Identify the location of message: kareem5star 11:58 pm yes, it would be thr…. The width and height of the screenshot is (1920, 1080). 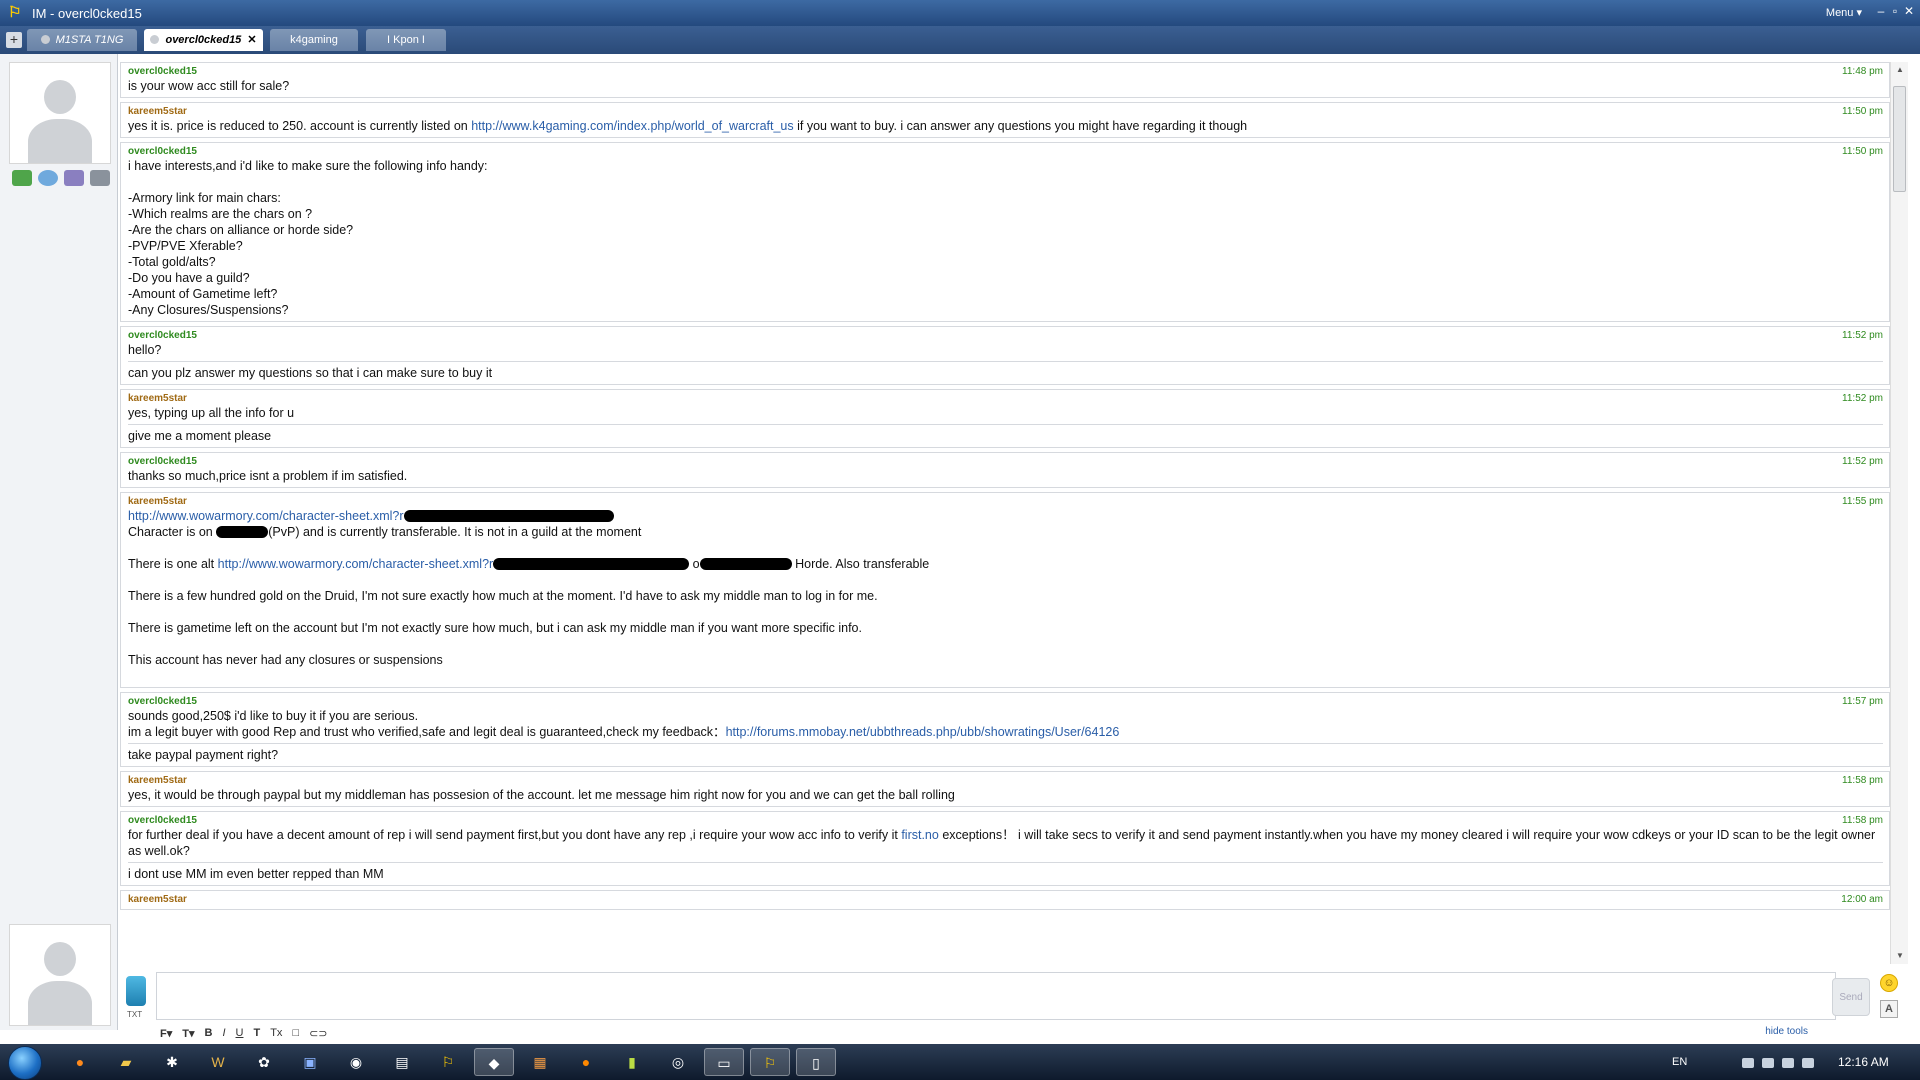
(1005, 789).